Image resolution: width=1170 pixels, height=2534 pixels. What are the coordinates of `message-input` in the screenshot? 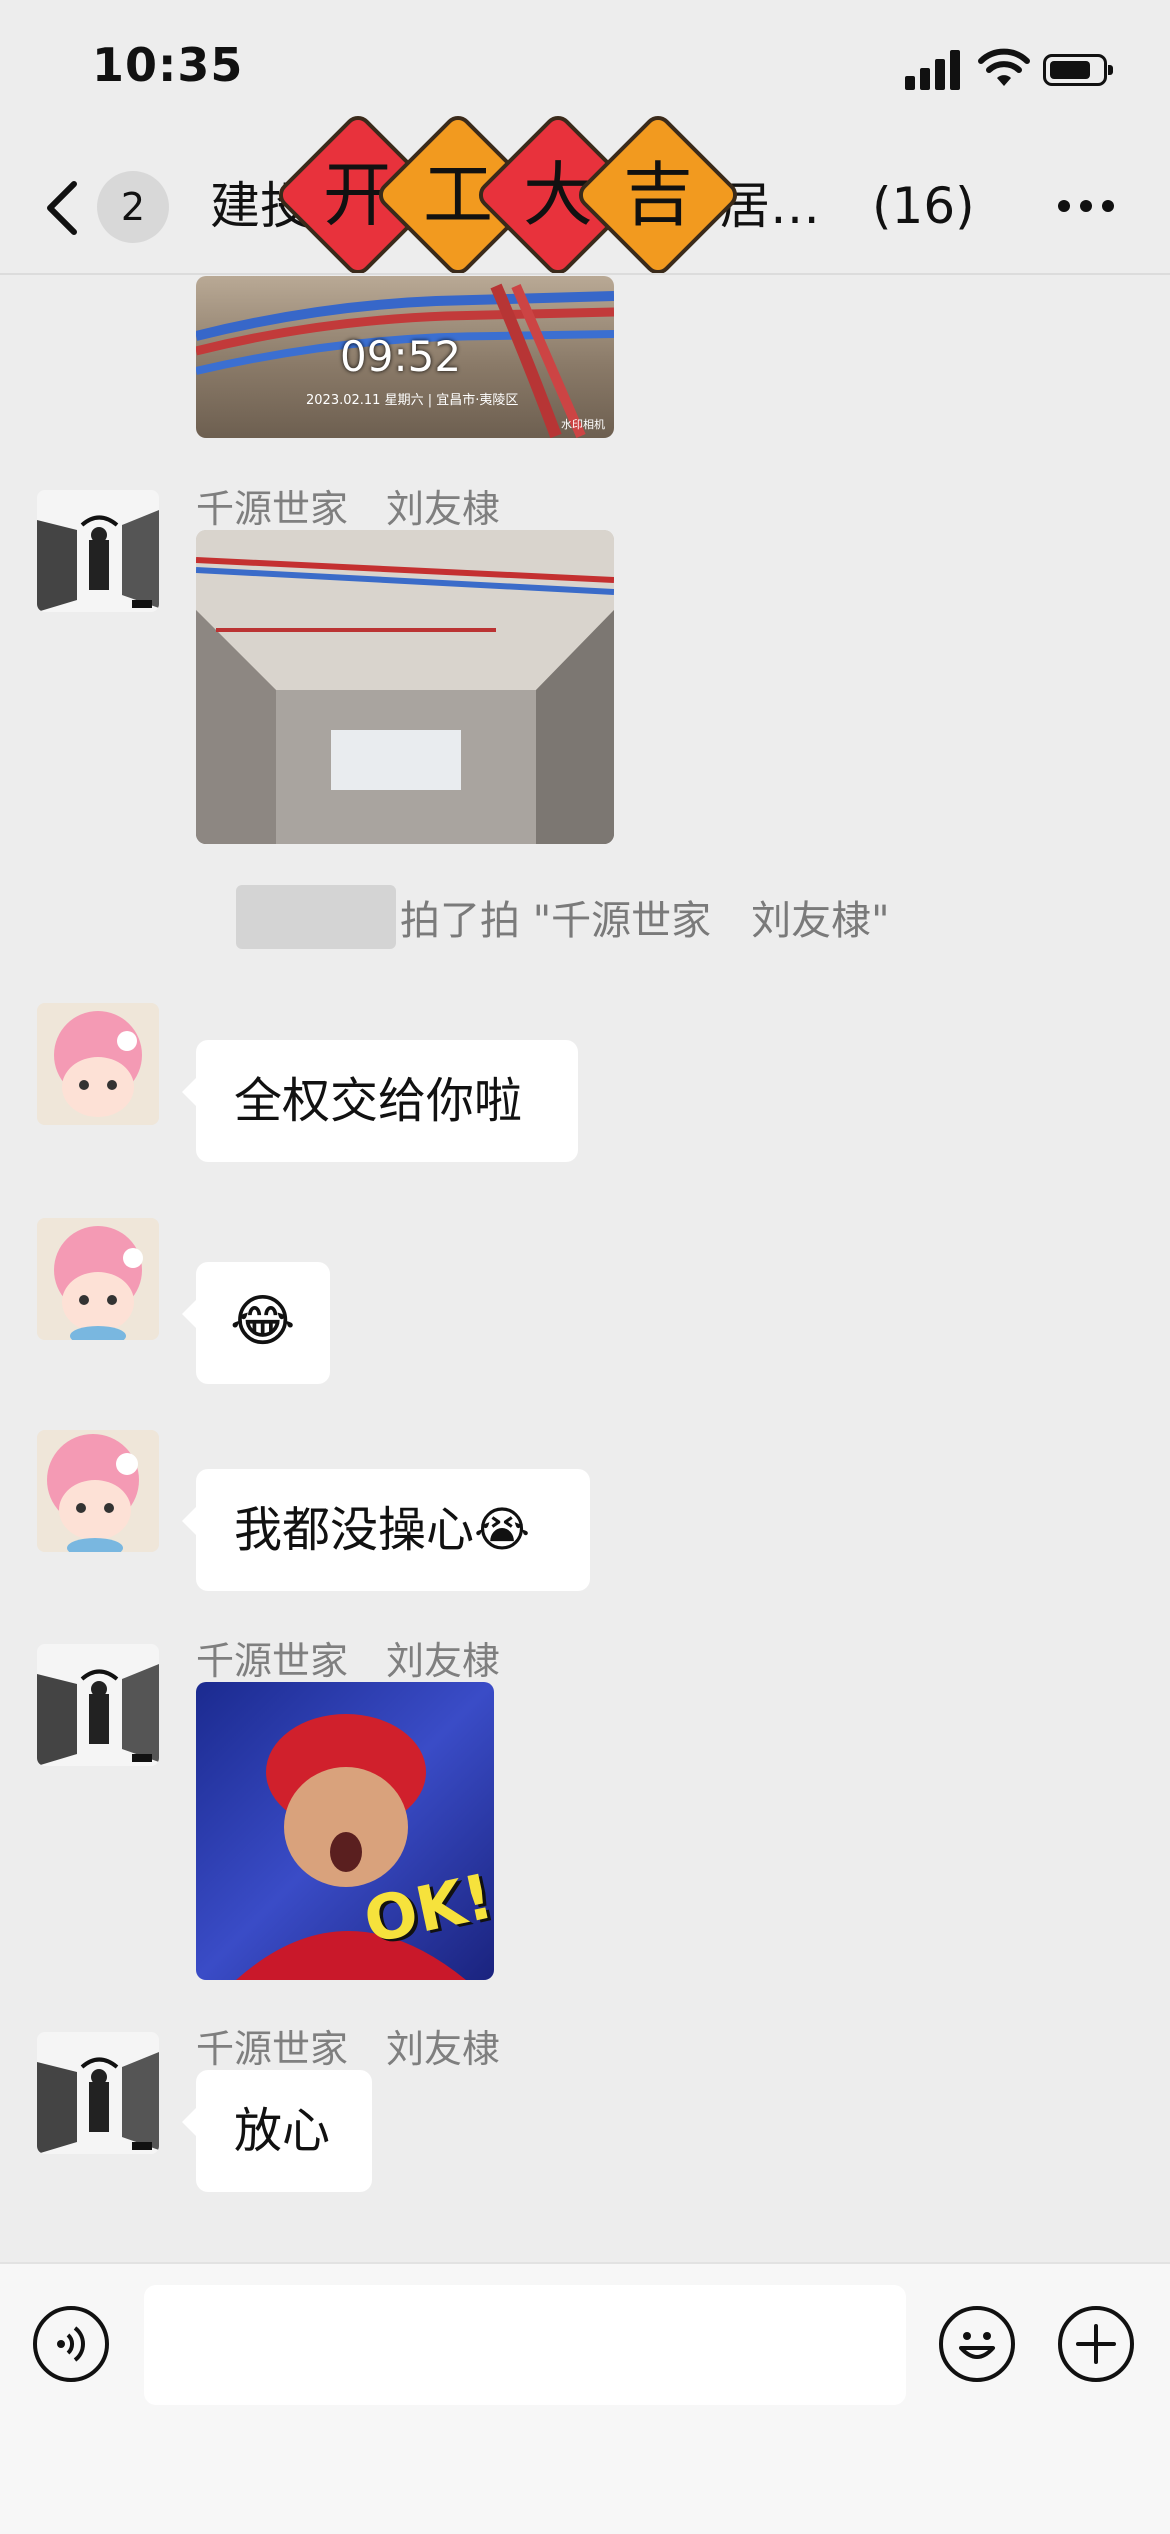 It's located at (525, 2345).